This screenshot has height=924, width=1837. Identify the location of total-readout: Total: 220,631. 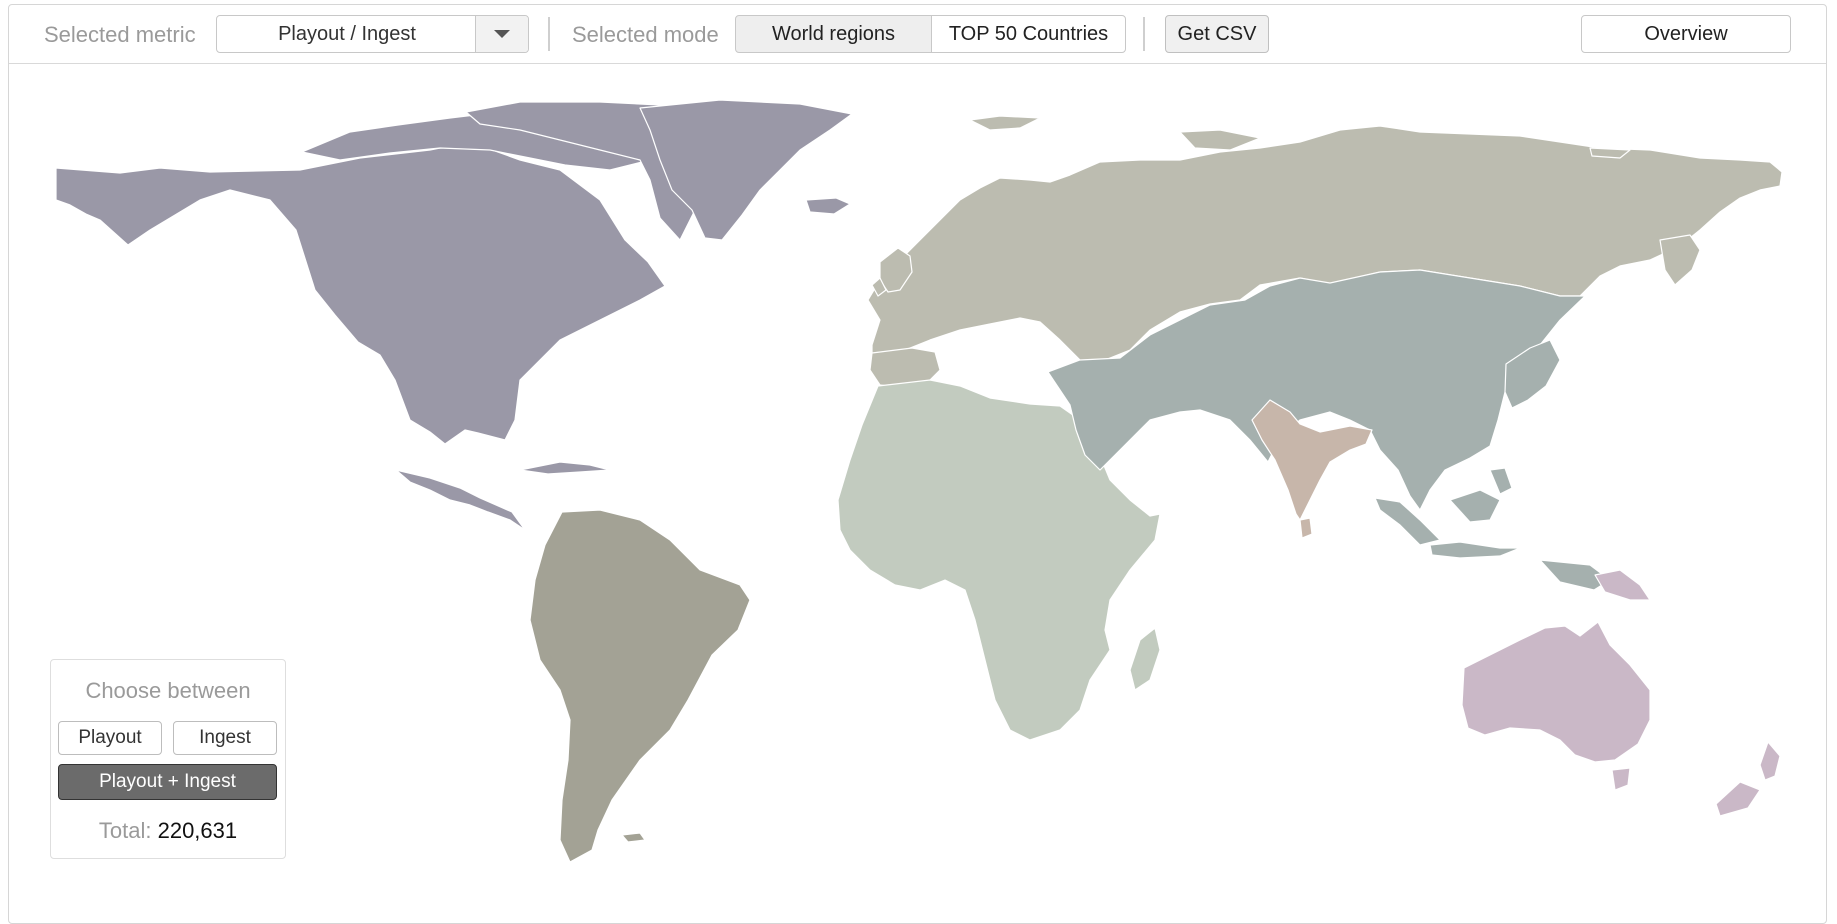
(168, 831).